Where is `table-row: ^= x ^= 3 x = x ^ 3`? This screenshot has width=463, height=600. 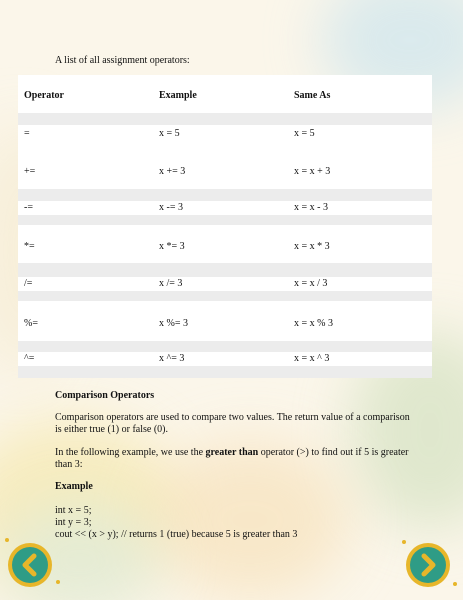
table-row: ^= x ^= 3 x = x ^ 3 is located at coordinates (225, 359).